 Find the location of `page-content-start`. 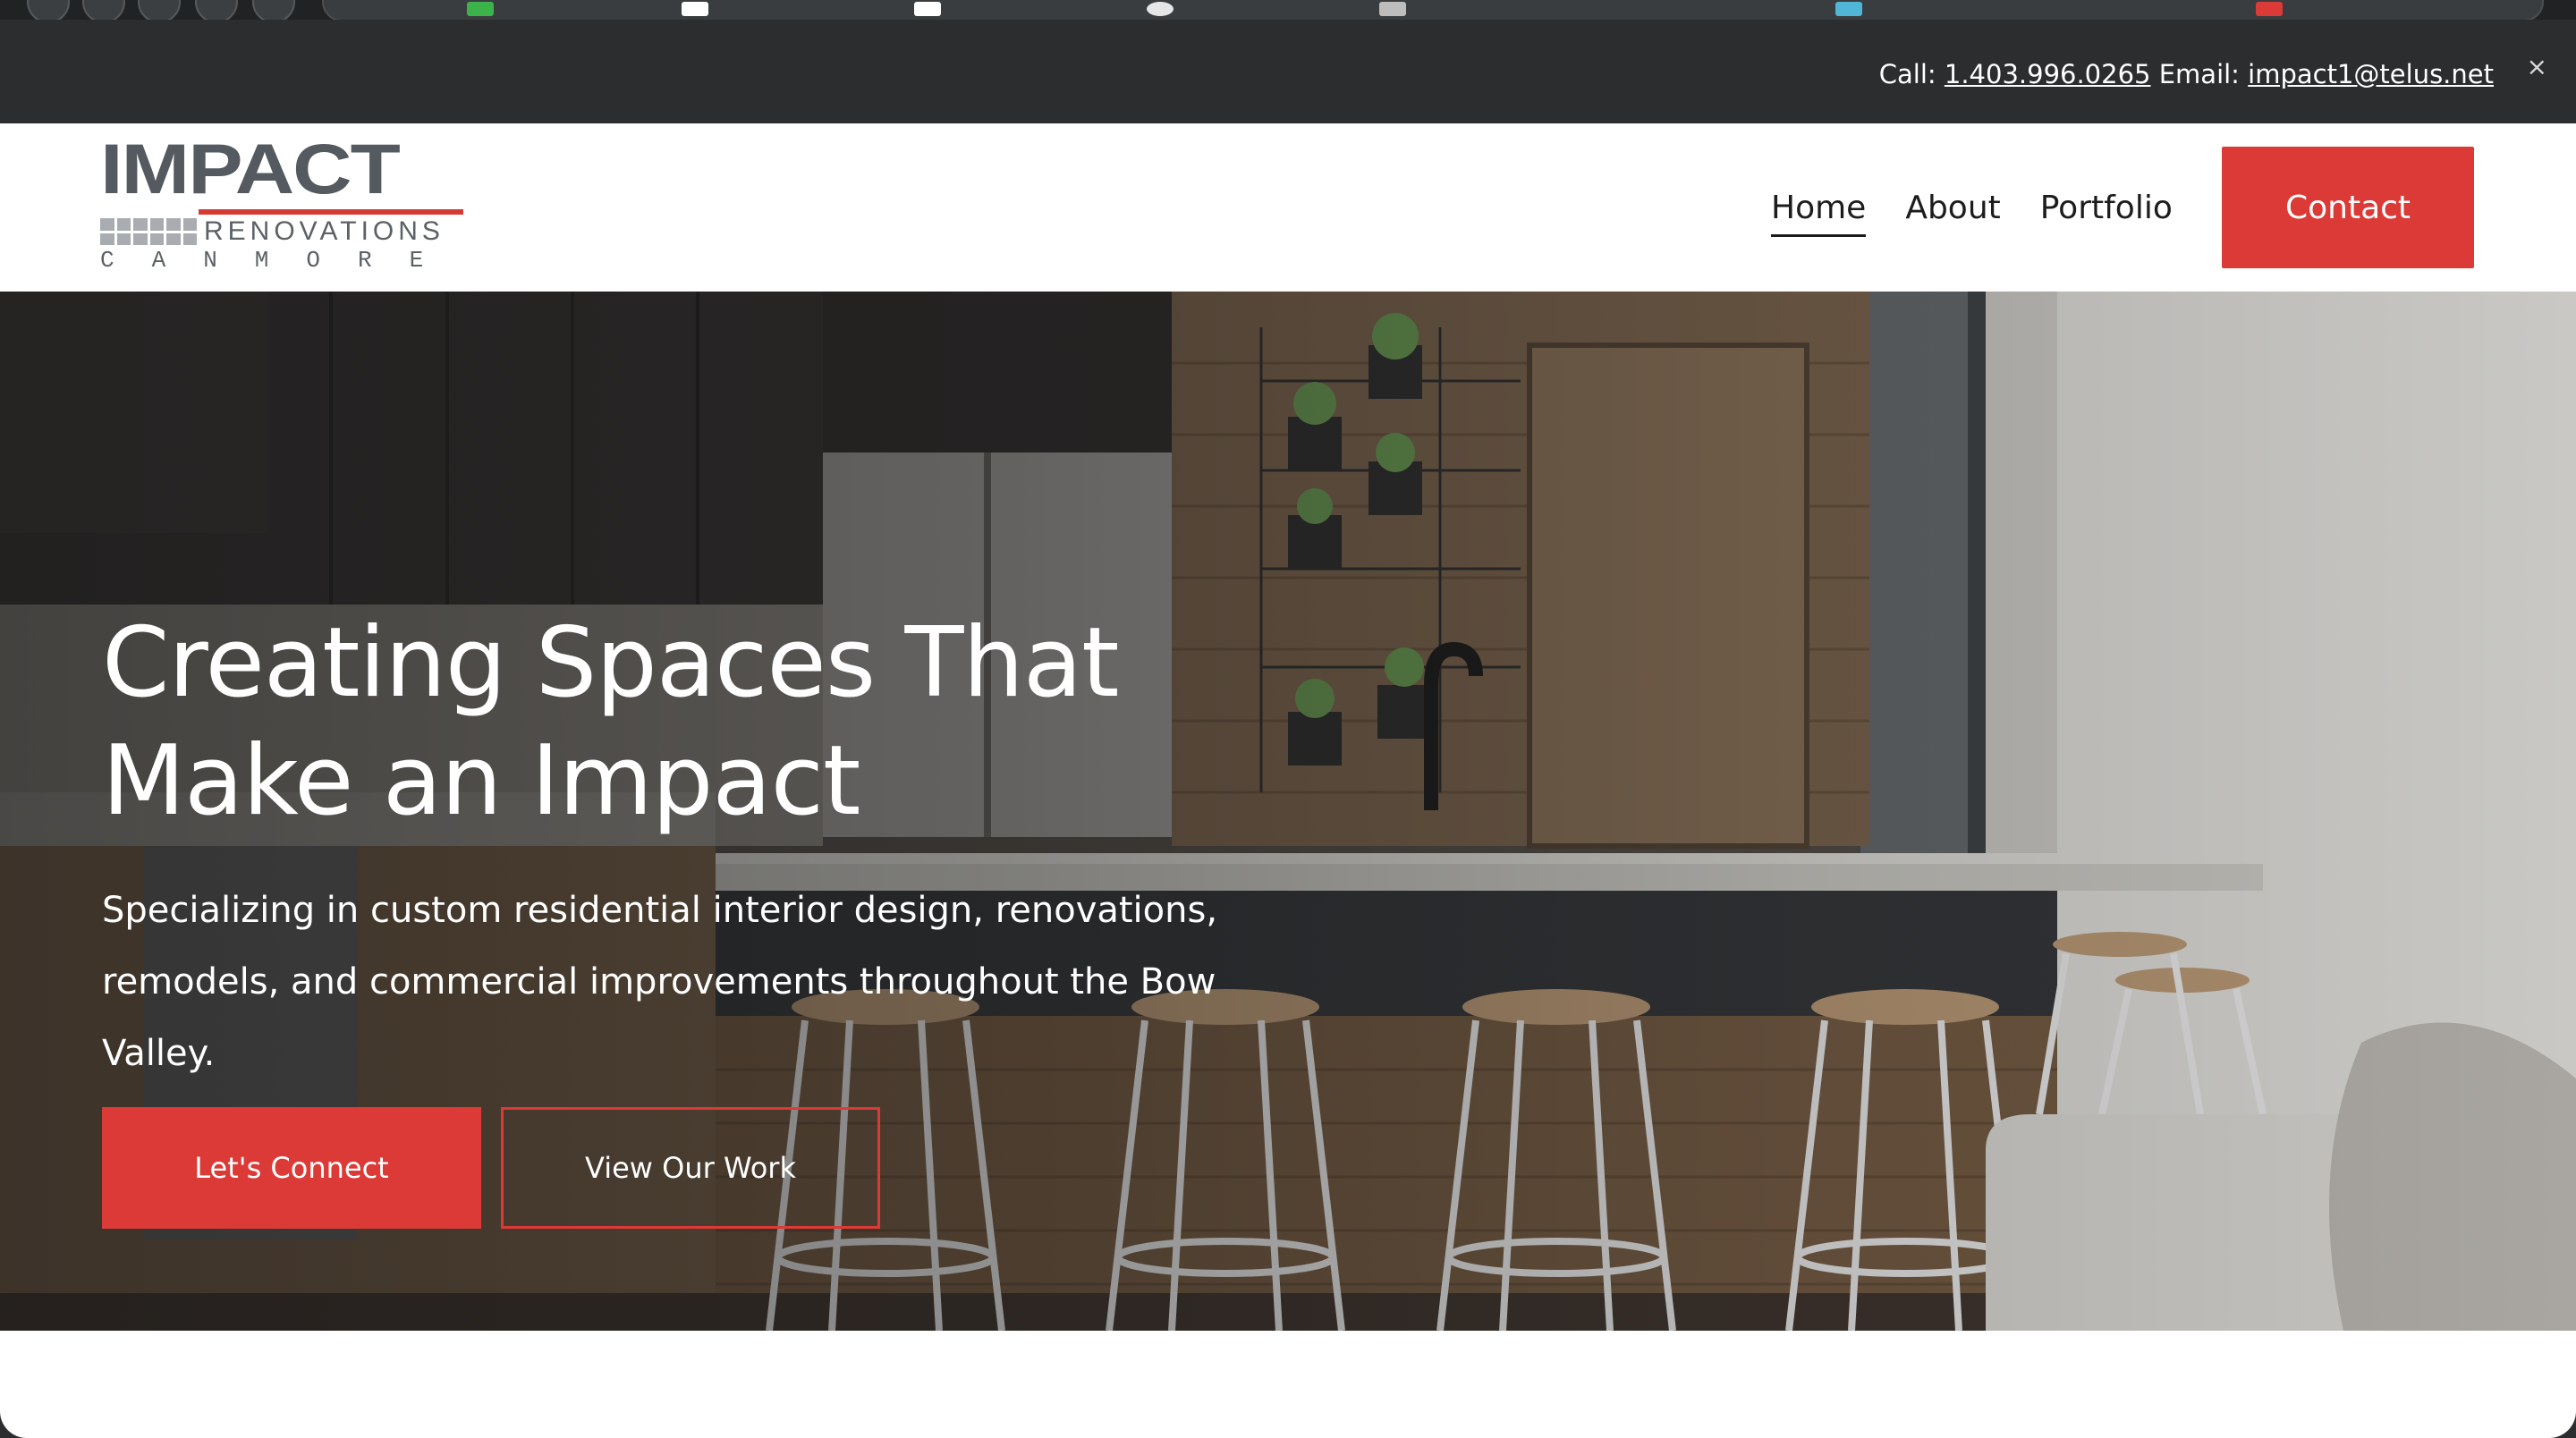

page-content-start is located at coordinates (1288, 1384).